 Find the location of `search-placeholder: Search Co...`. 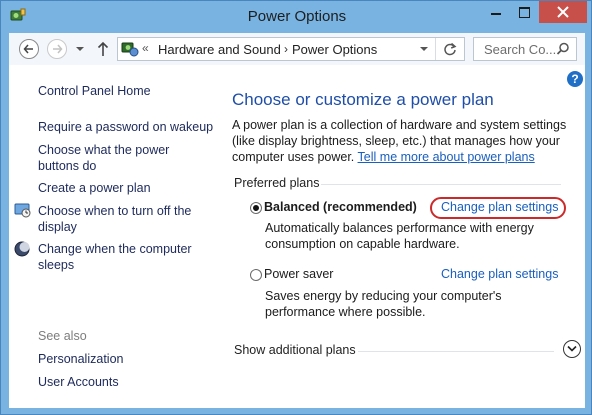

search-placeholder: Search Co... is located at coordinates (520, 49).